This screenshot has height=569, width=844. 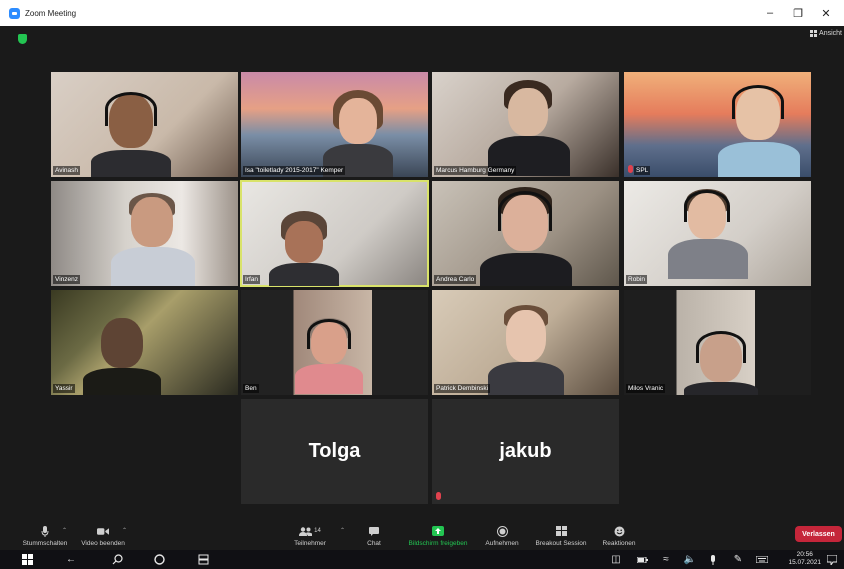 What do you see at coordinates (804, 554) in the screenshot?
I see `clock-time: 20:56` at bounding box center [804, 554].